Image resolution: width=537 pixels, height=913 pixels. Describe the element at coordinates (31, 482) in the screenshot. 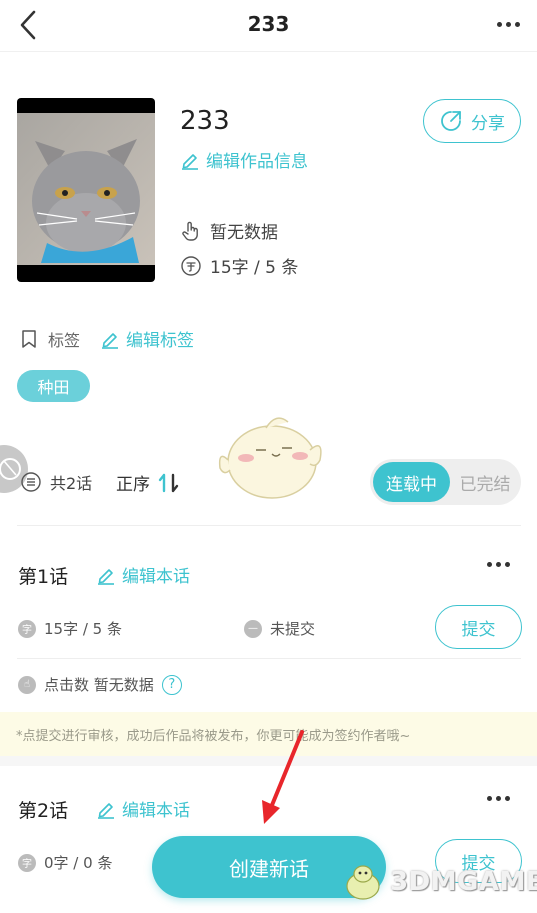

I see `list-icon` at that location.